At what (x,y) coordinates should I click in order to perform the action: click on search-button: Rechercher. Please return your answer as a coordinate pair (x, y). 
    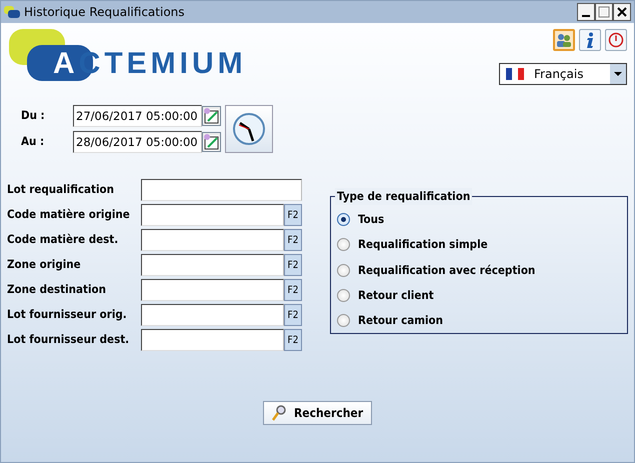
    Looking at the image, I should click on (317, 413).